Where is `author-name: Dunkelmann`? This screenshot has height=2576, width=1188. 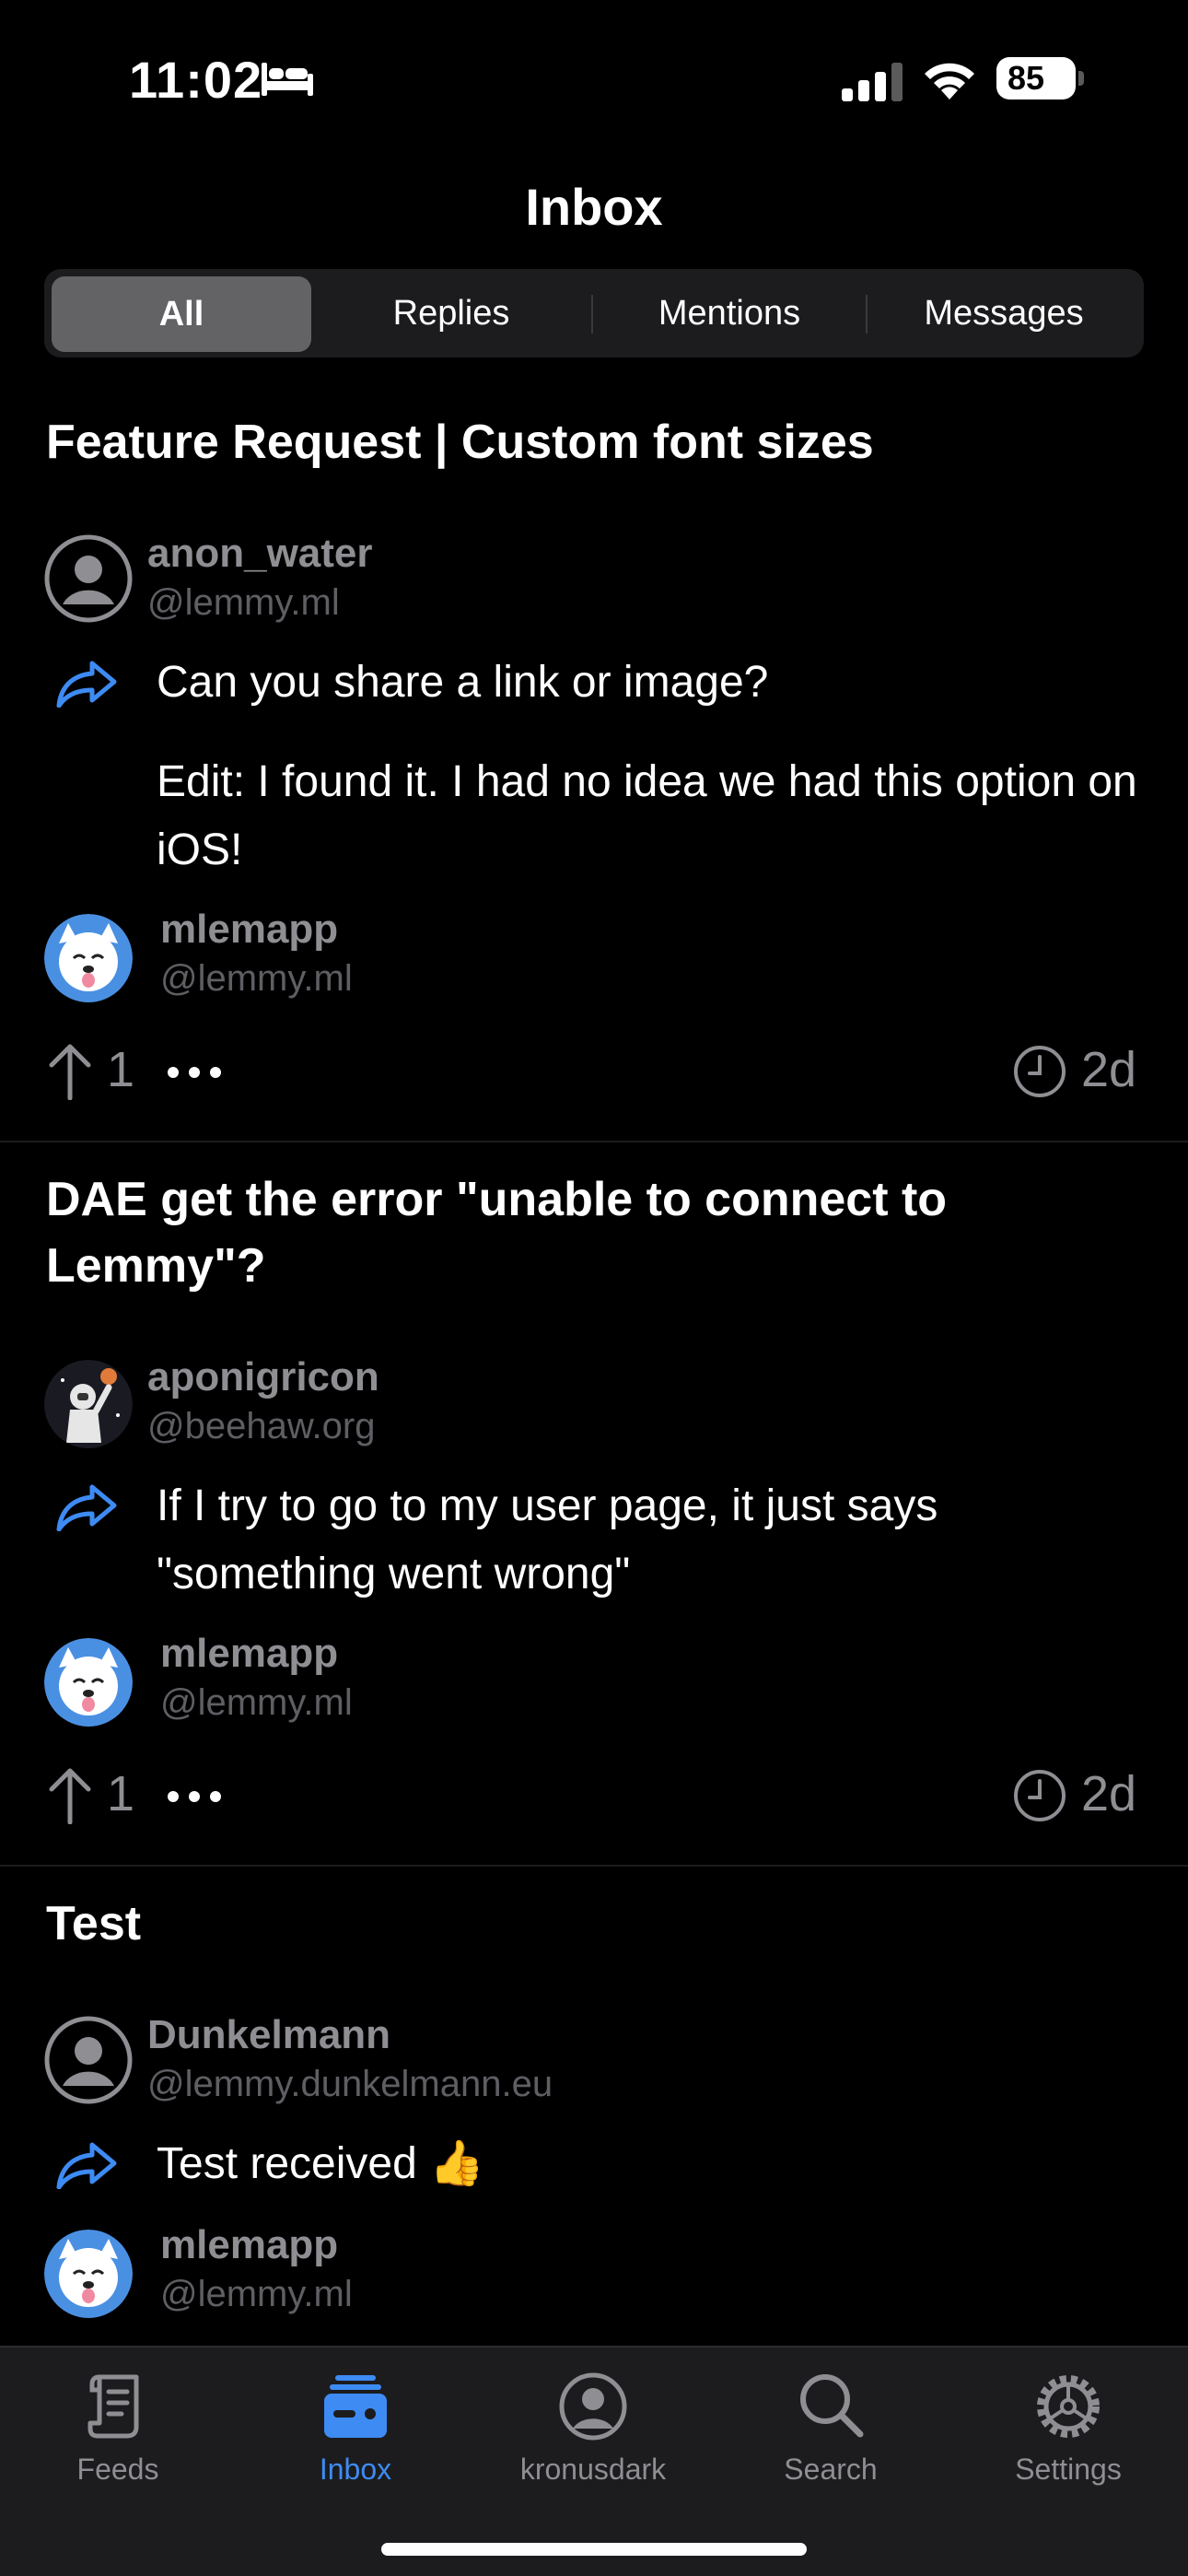
author-name: Dunkelmann is located at coordinates (268, 2035).